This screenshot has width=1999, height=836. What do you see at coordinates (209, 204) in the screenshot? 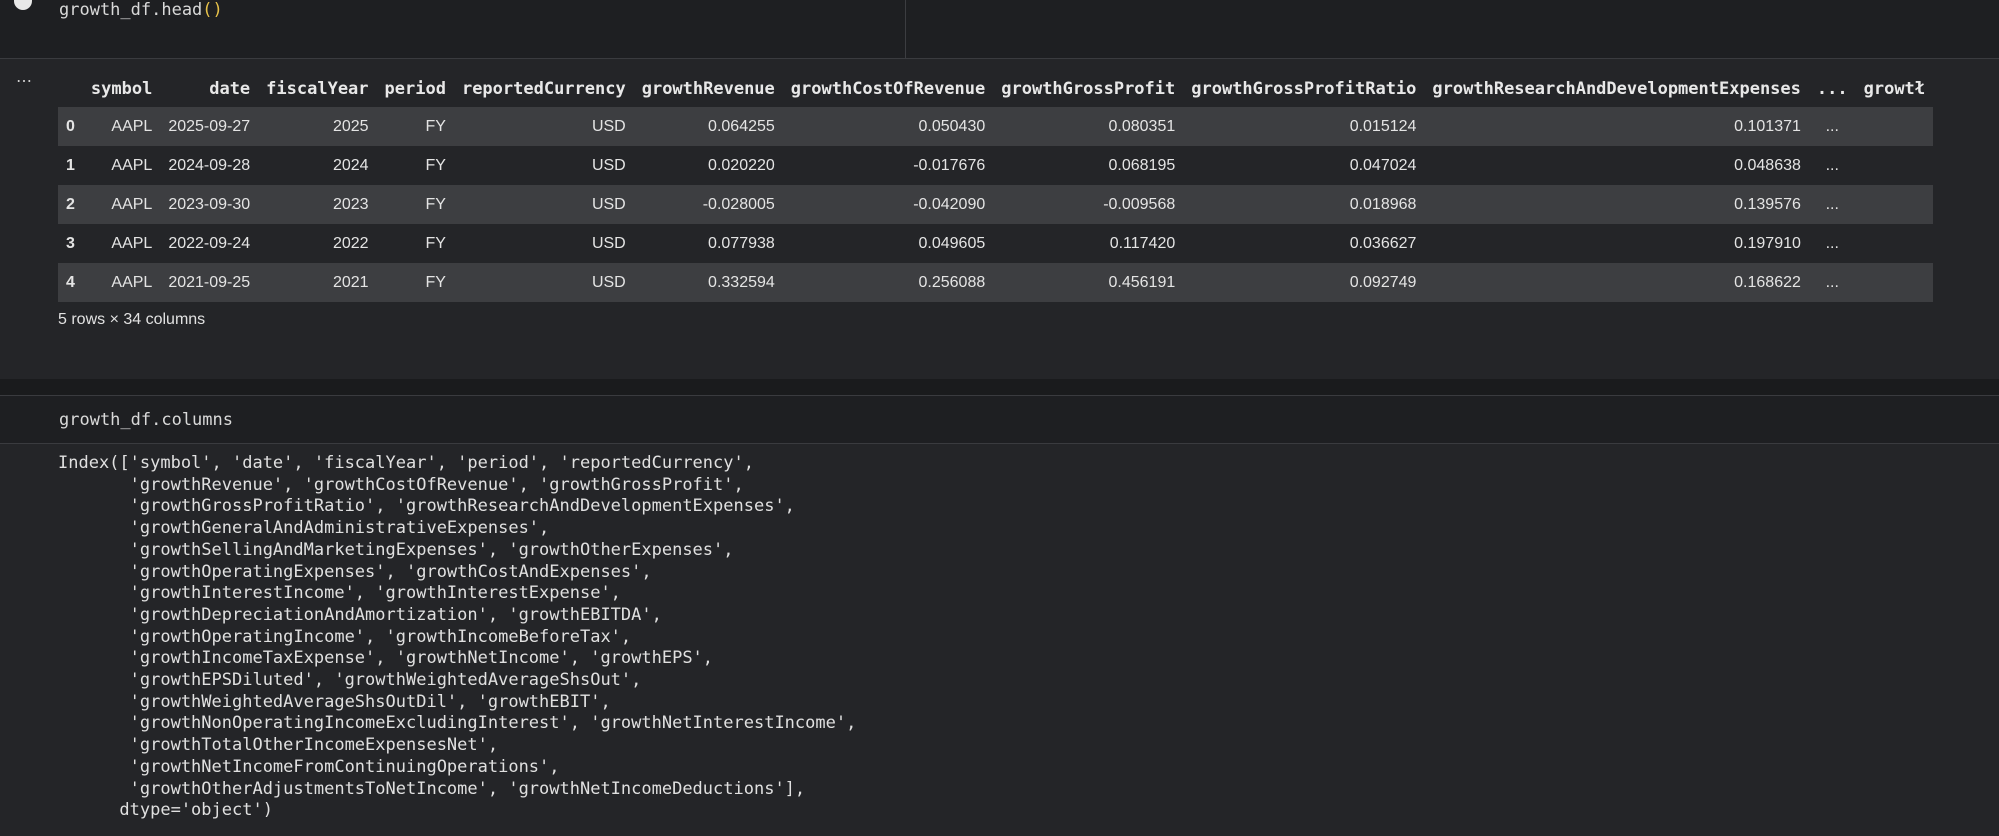
I see `table-cell: 2023-09-30` at bounding box center [209, 204].